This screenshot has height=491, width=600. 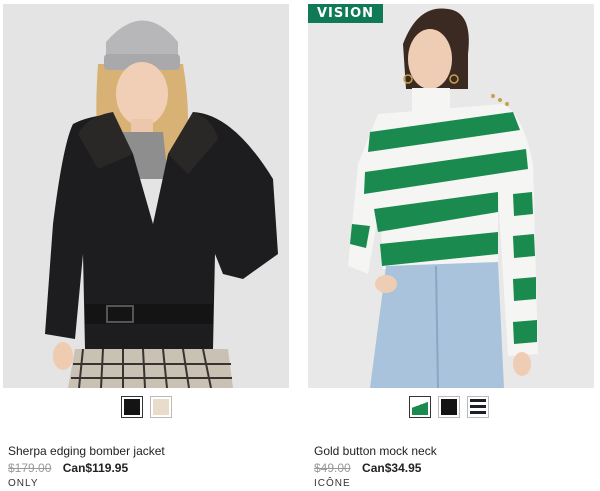 I want to click on brand-name: ICÔNE, so click(x=332, y=483).